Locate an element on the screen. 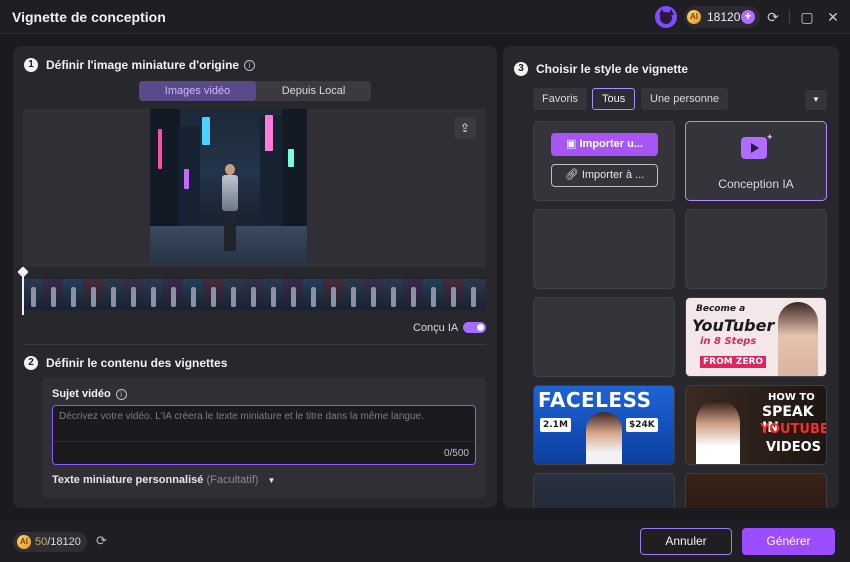  credits-usage: AI 50/18120 is located at coordinates (50, 542).